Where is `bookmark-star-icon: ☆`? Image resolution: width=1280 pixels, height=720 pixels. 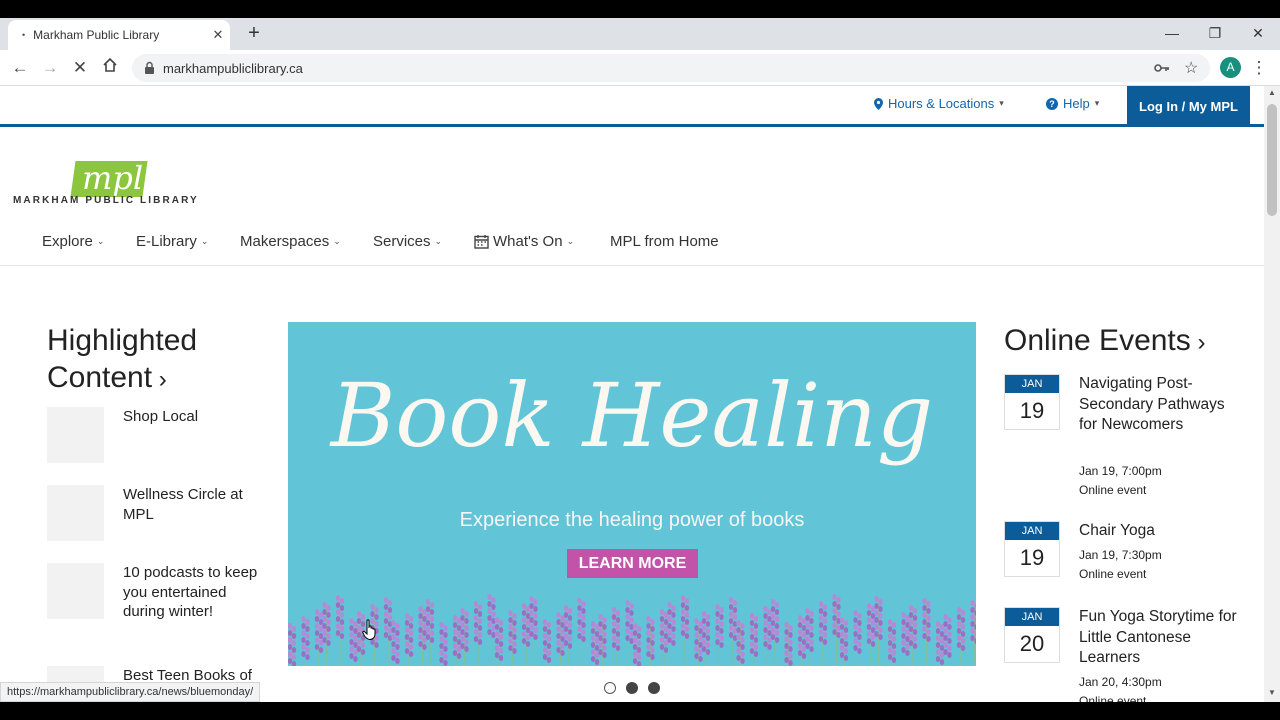 bookmark-star-icon: ☆ is located at coordinates (1191, 68).